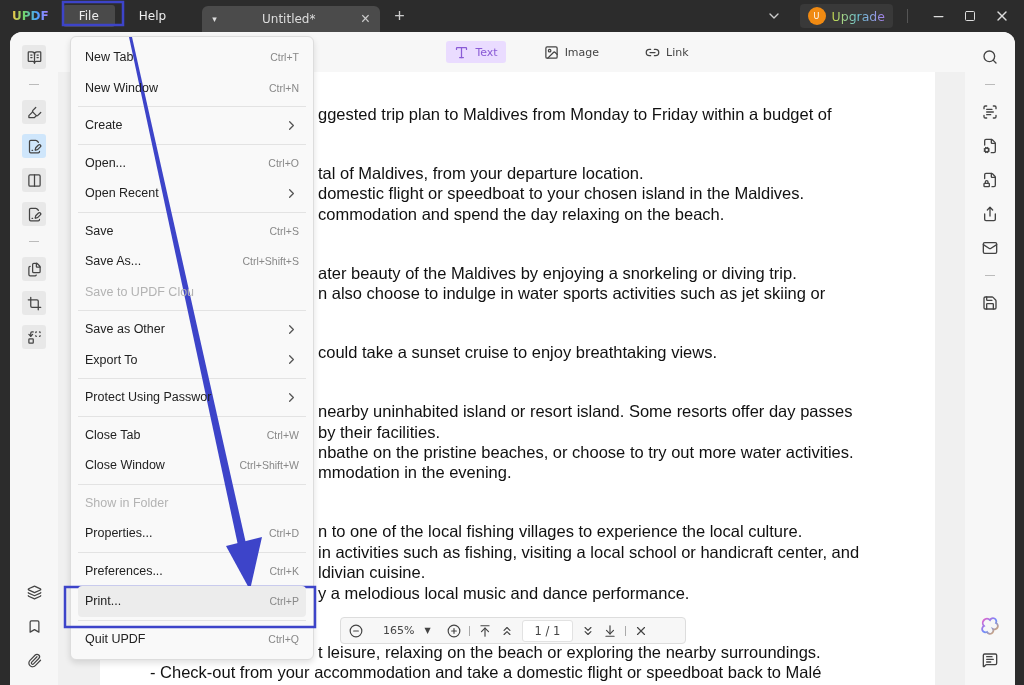 The height and width of the screenshot is (685, 1024). I want to click on document-text: nearby uninhabited island or resort island. Some resorts offer day passes, so click(585, 411).